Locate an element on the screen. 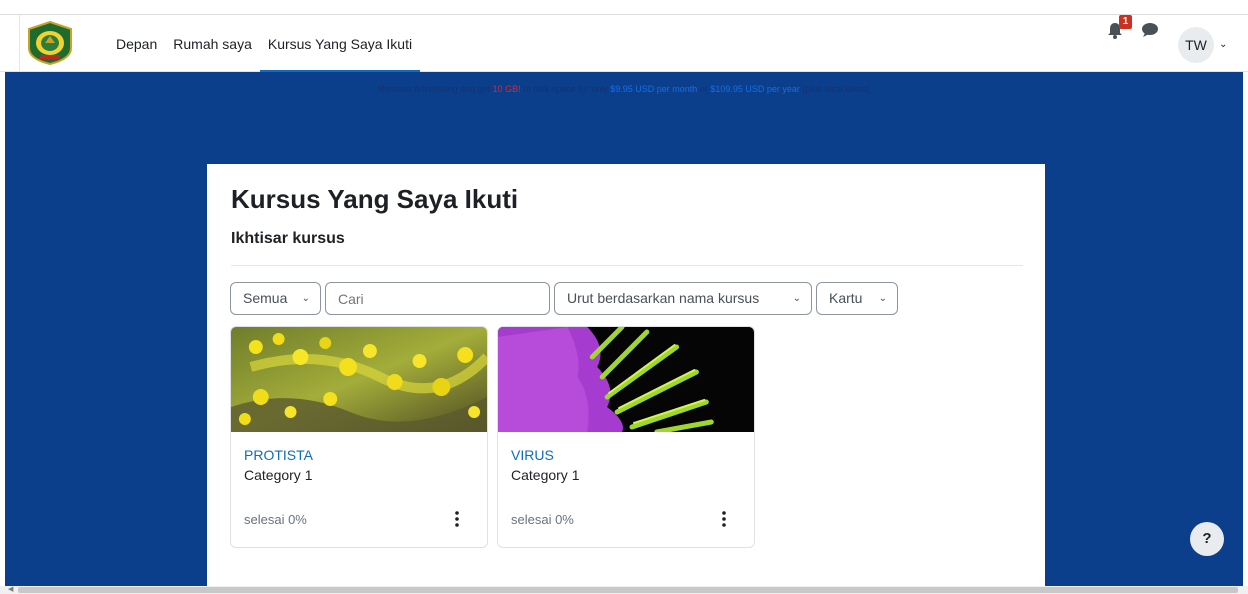 The width and height of the screenshot is (1248, 594). section-divider is located at coordinates (627, 265).